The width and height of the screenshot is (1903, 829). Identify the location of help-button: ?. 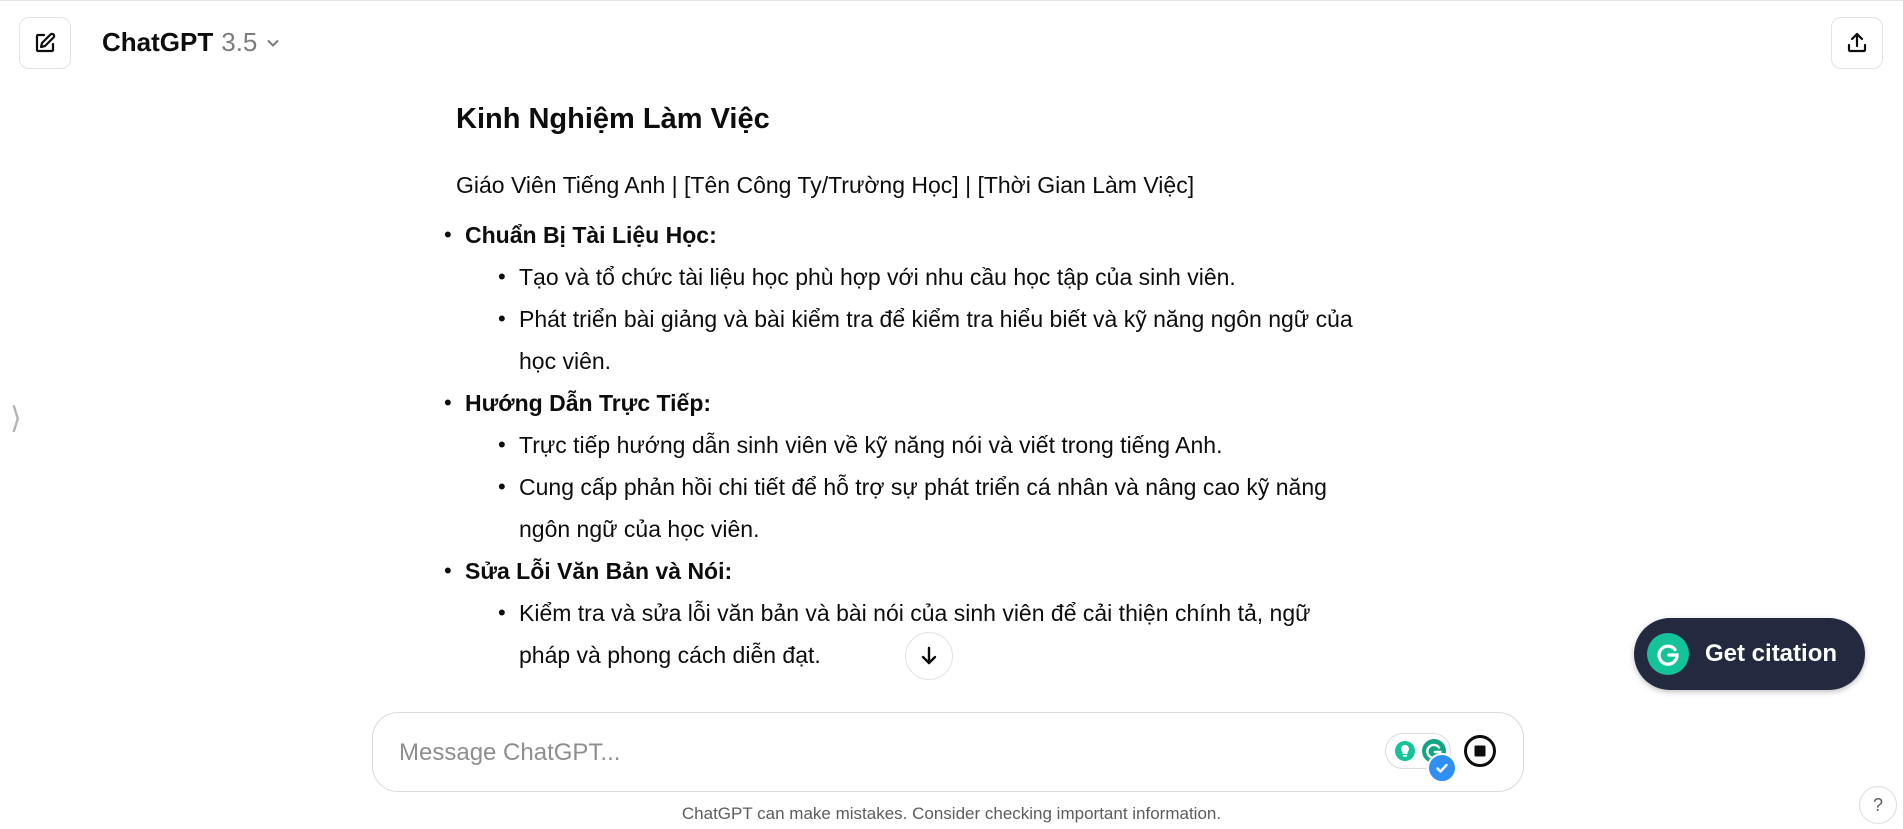
(1878, 805).